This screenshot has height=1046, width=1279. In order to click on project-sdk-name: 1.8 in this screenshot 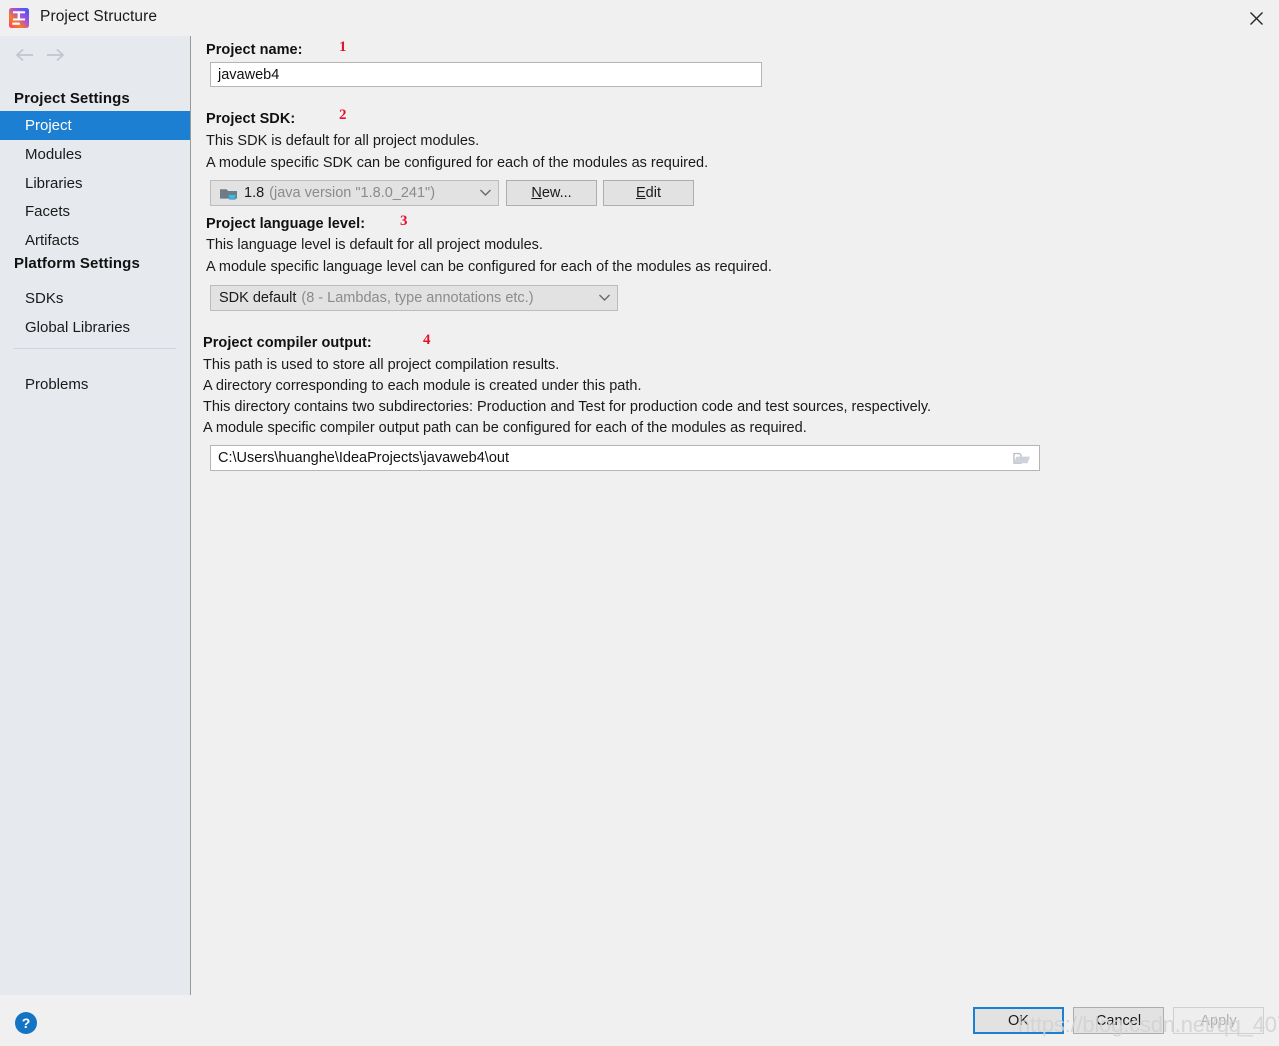, I will do `click(254, 193)`.